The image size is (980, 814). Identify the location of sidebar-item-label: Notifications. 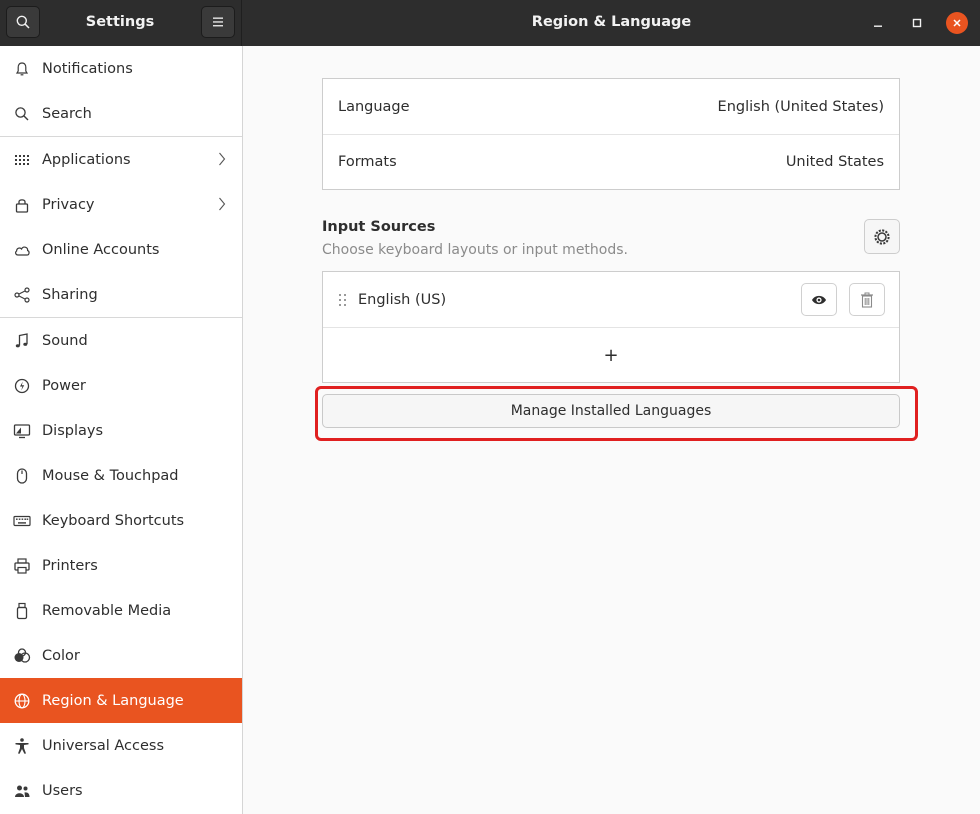
(87, 68).